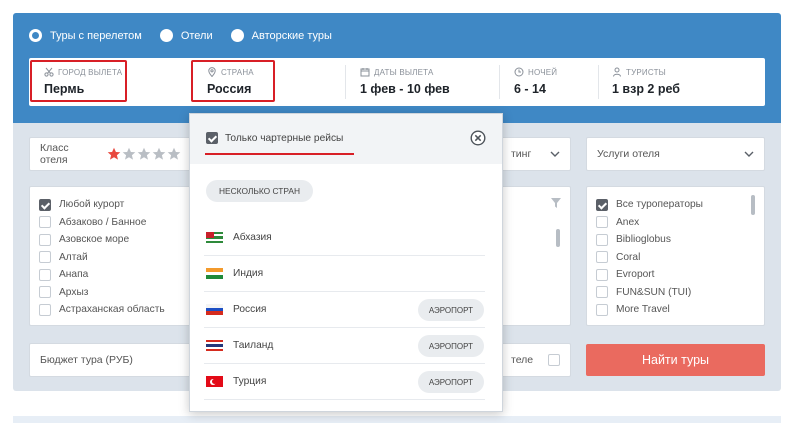  Describe the element at coordinates (110, 240) in the screenshot. I see `resort-item: Азовское море` at that location.